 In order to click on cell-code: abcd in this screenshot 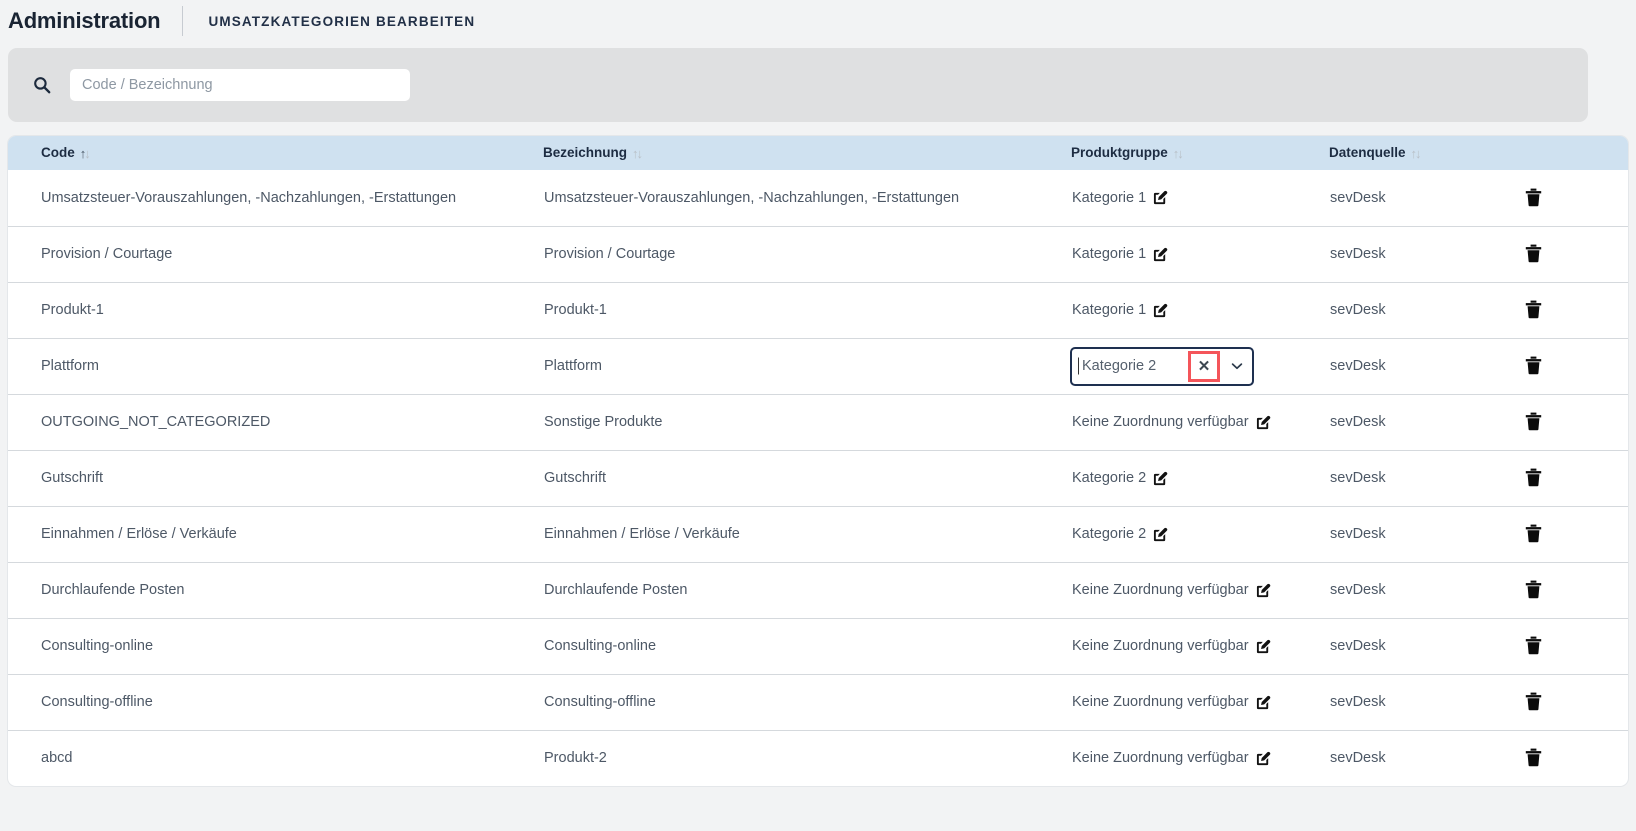, I will do `click(57, 758)`.